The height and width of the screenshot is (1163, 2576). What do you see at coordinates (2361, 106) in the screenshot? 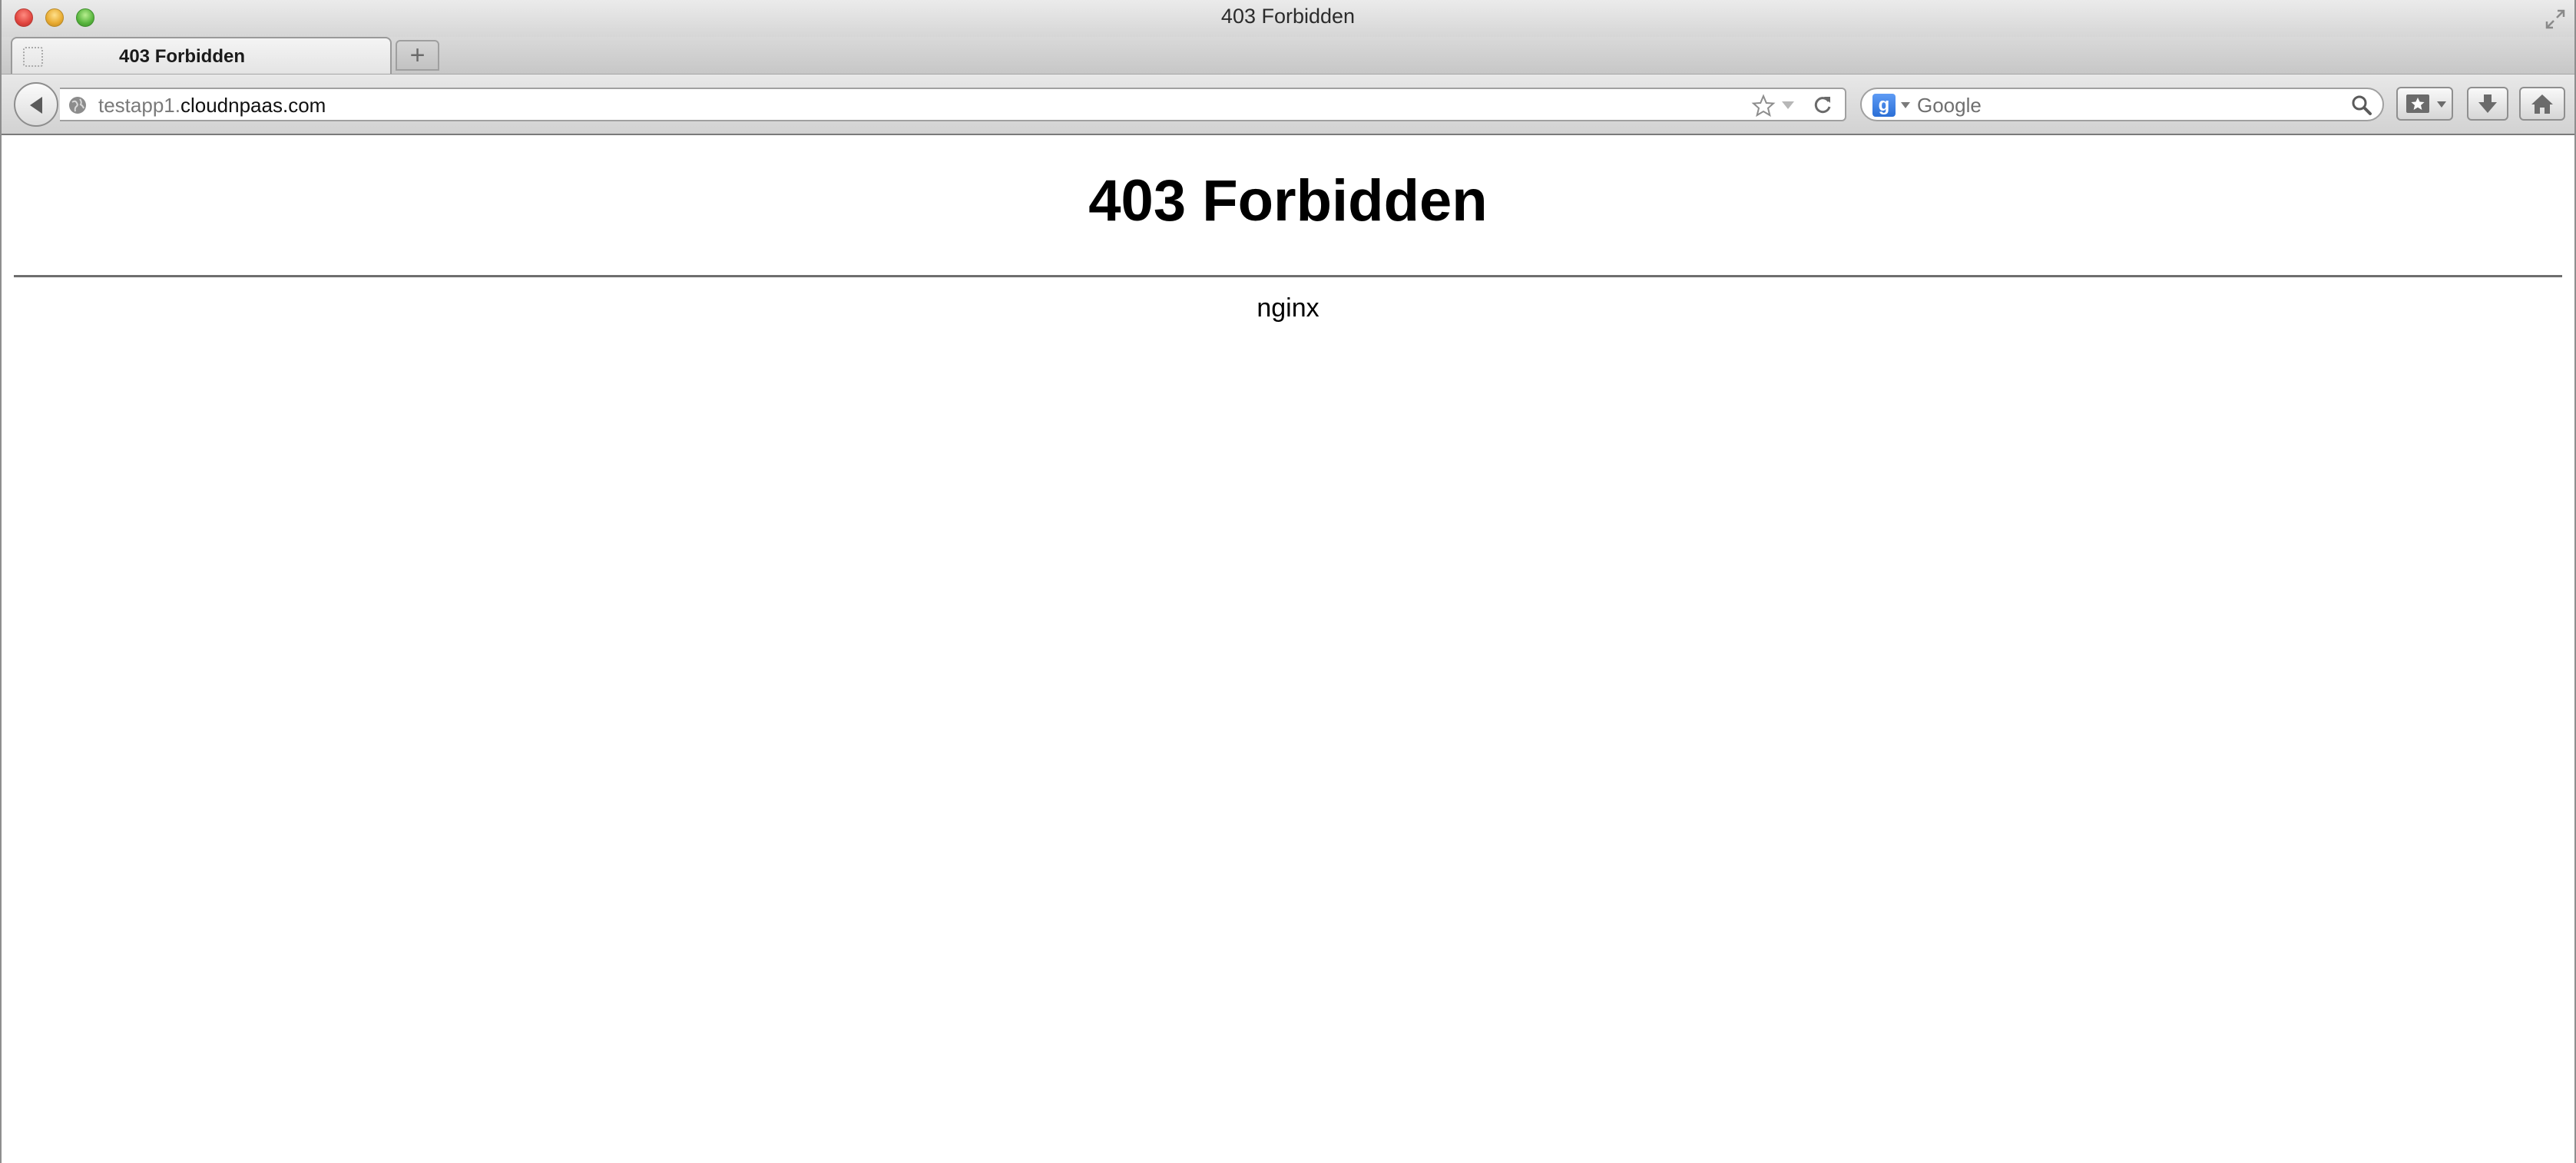
I see `search-icon` at bounding box center [2361, 106].